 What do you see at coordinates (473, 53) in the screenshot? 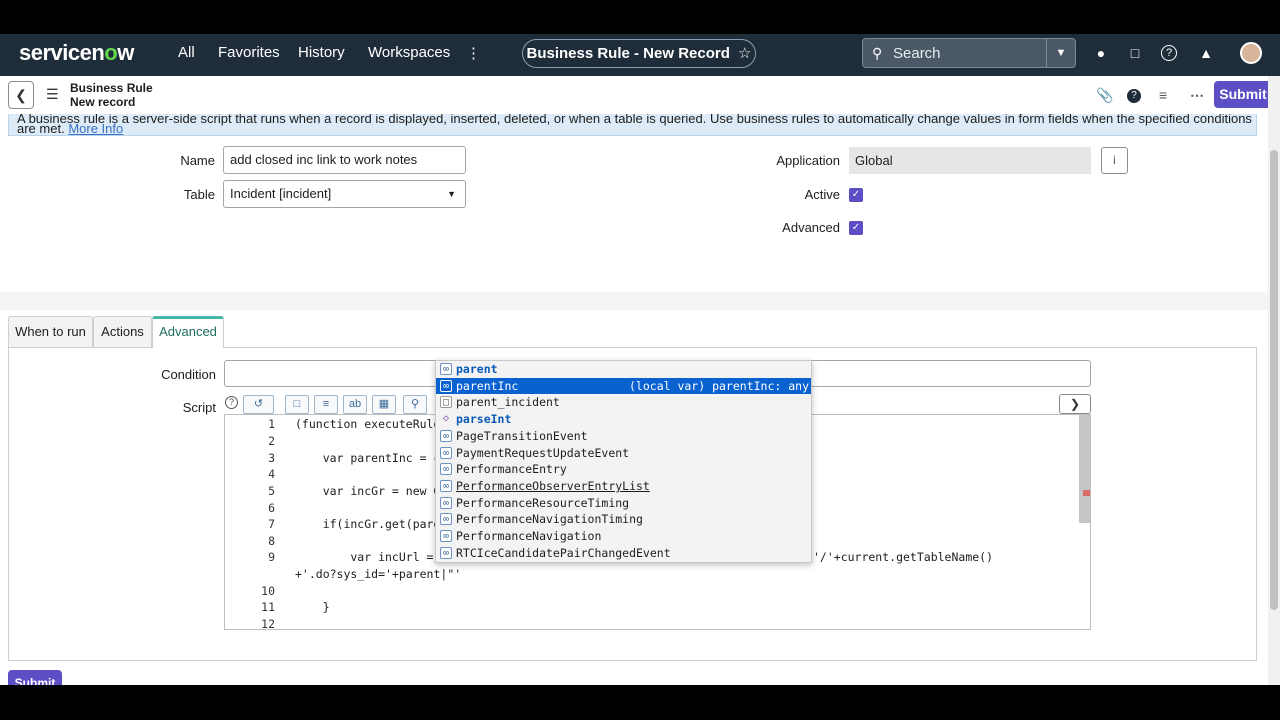
I see `vertical-dots-icon: ⋮` at bounding box center [473, 53].